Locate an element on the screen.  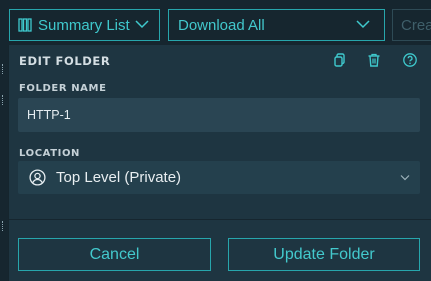
columns-icon is located at coordinates (25, 25).